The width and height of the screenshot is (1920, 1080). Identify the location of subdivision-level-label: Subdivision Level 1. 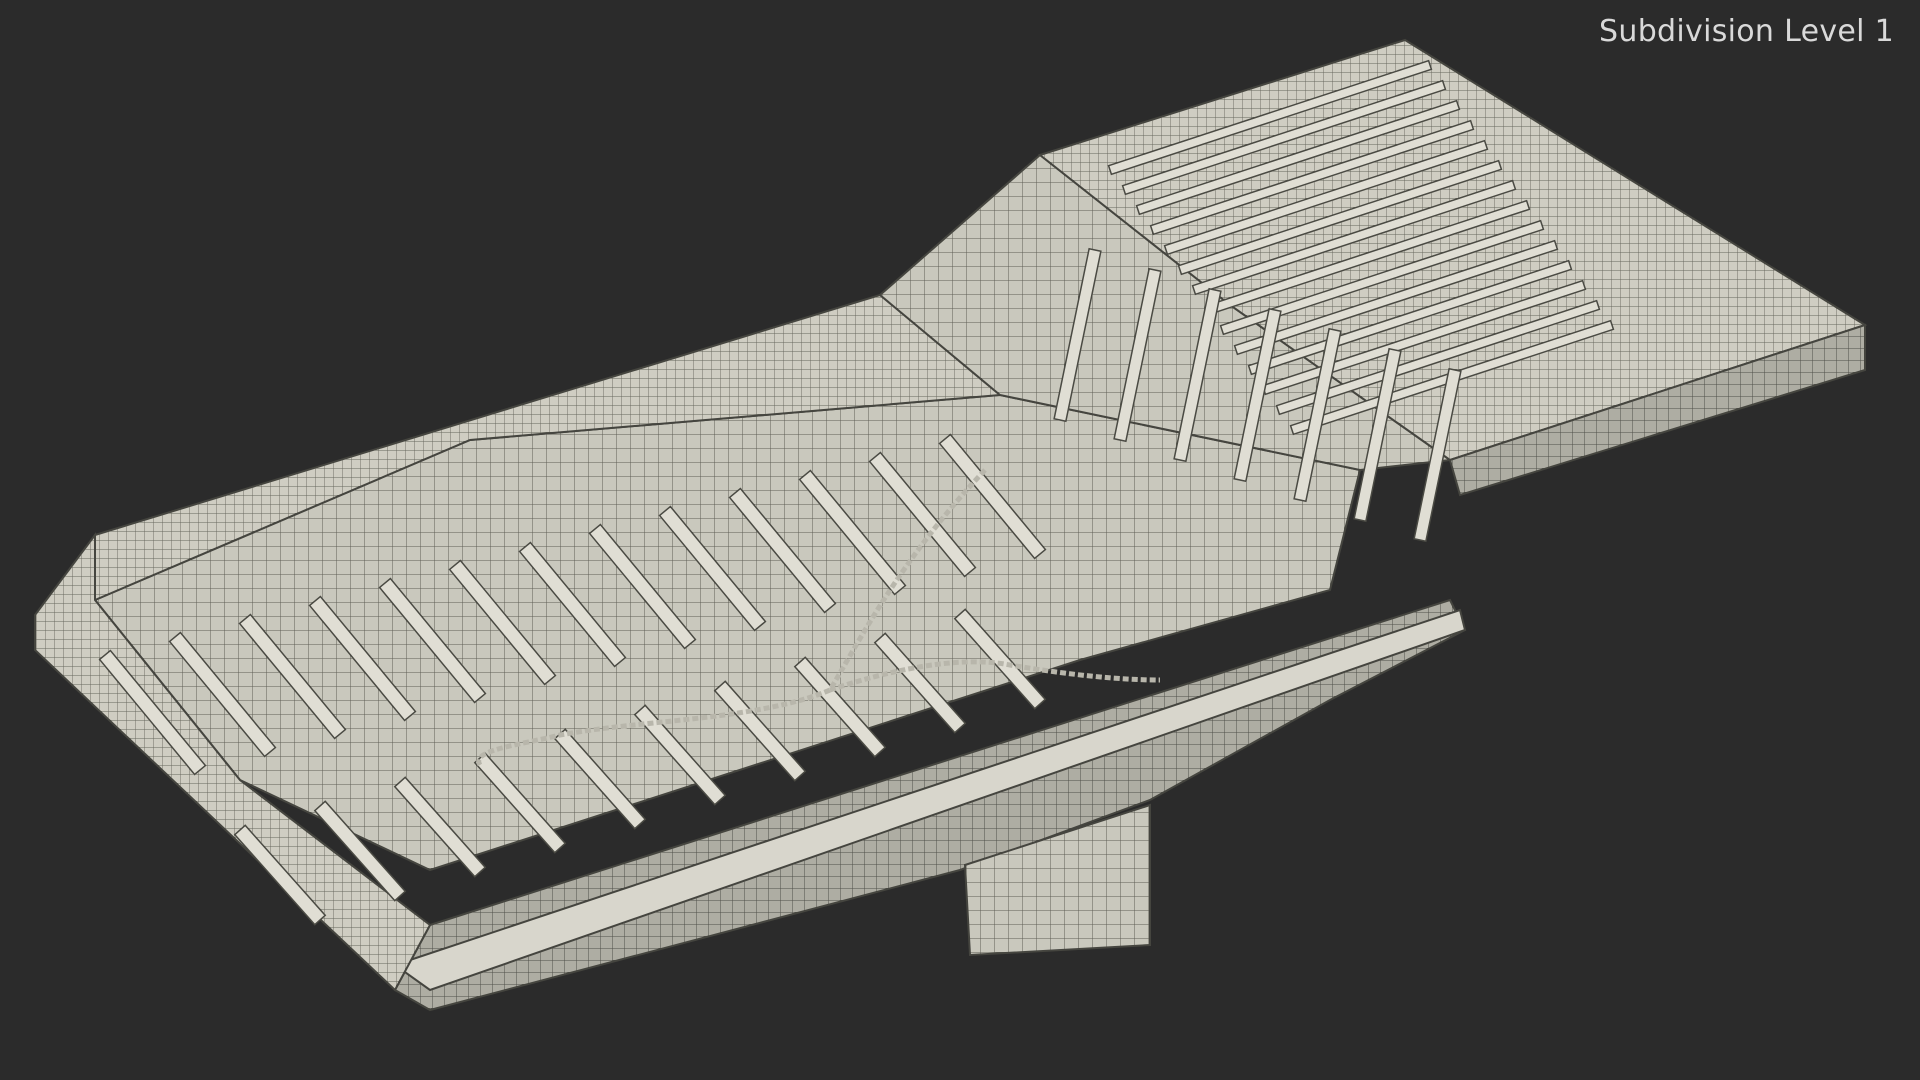
(1746, 31).